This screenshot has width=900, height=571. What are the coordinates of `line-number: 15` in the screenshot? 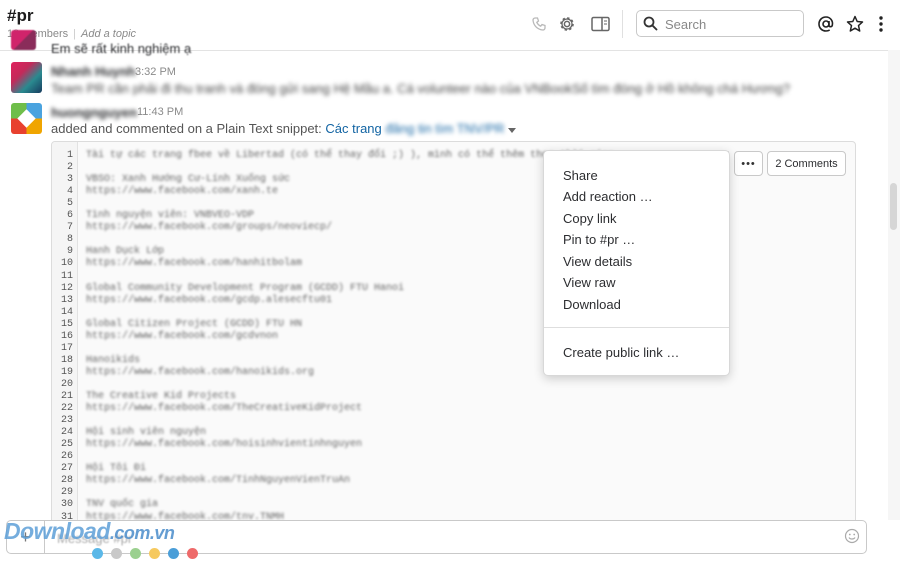 It's located at (66, 324).